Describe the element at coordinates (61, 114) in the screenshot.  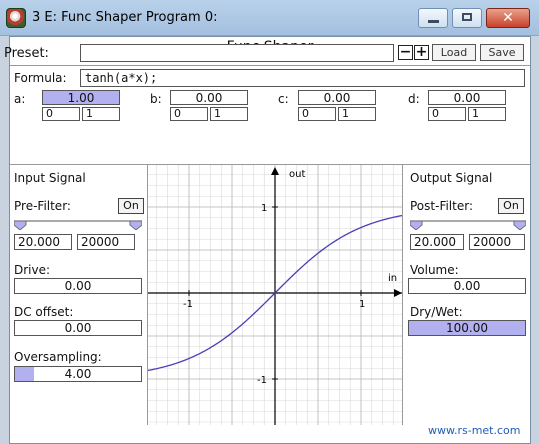
I see `param-a-min: 0` at that location.